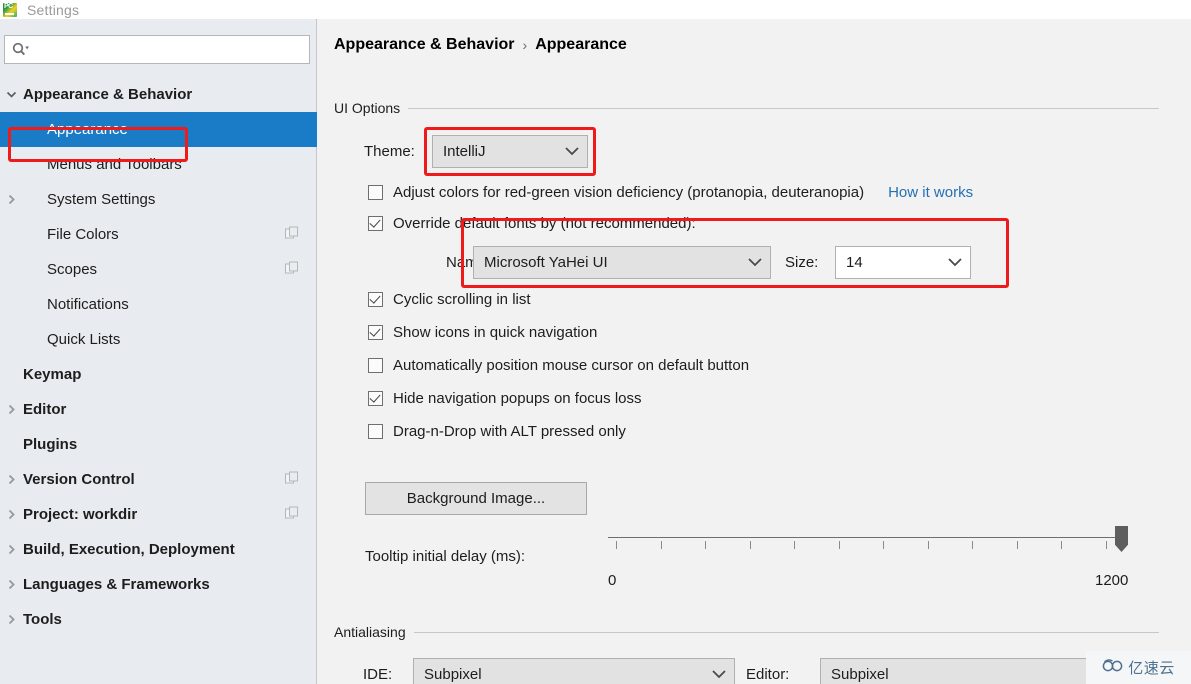  I want to click on font-name-combobox: Microsoft YaHei UI, so click(622, 262).